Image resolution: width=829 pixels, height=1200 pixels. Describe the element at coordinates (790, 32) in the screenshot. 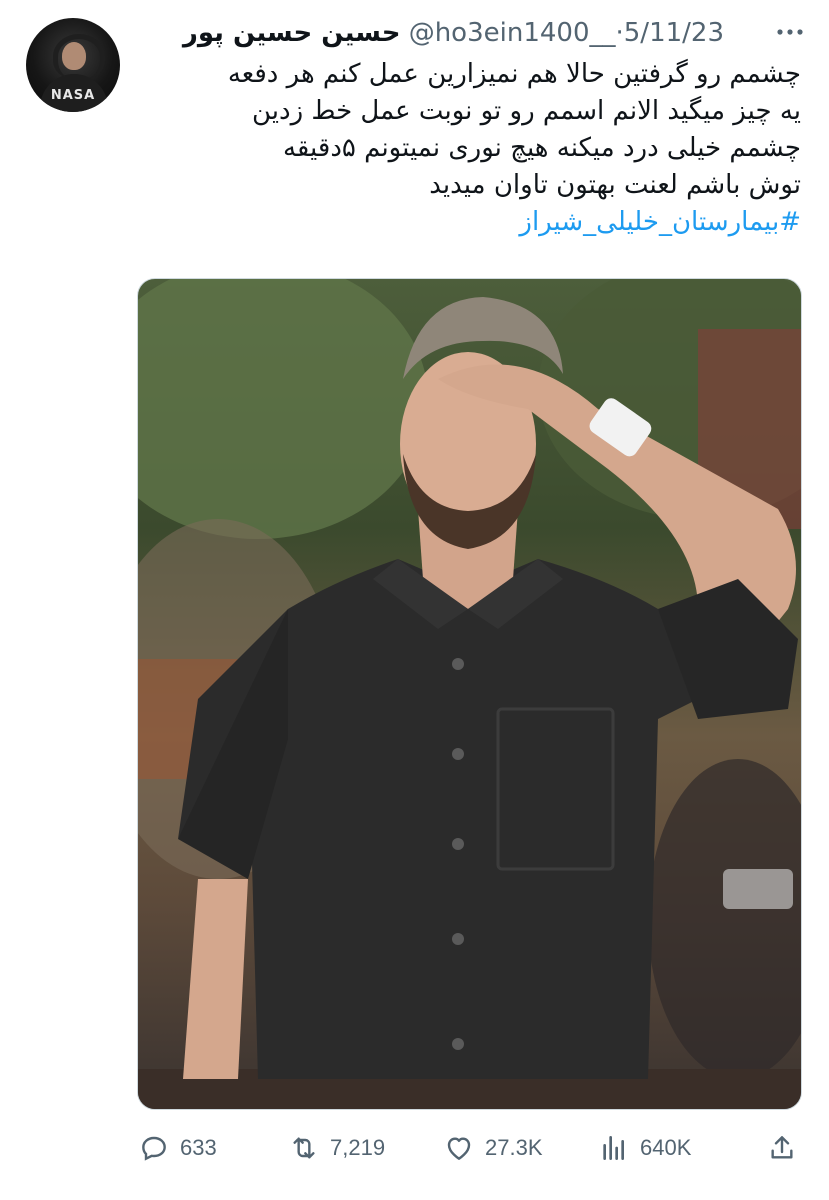

I see `more-options-icon` at that location.